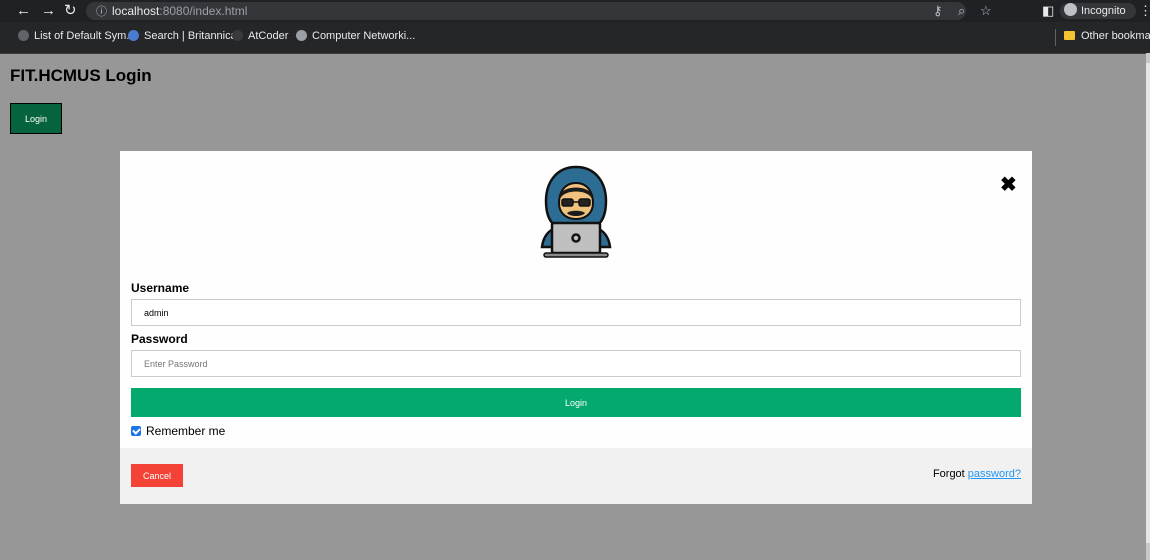  What do you see at coordinates (190, 36) in the screenshot?
I see `bookmark-label: Search | Britannica` at bounding box center [190, 36].